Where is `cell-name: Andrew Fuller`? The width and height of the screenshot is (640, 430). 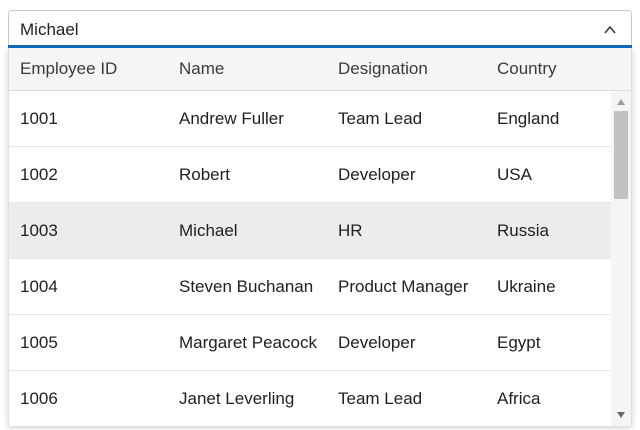
cell-name: Andrew Fuller is located at coordinates (231, 118).